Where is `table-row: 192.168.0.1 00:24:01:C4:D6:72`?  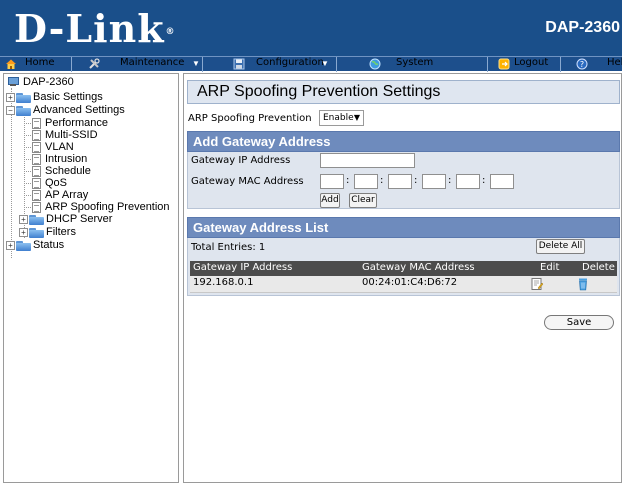
table-row: 192.168.0.1 00:24:01:C4:D6:72 is located at coordinates (403, 284).